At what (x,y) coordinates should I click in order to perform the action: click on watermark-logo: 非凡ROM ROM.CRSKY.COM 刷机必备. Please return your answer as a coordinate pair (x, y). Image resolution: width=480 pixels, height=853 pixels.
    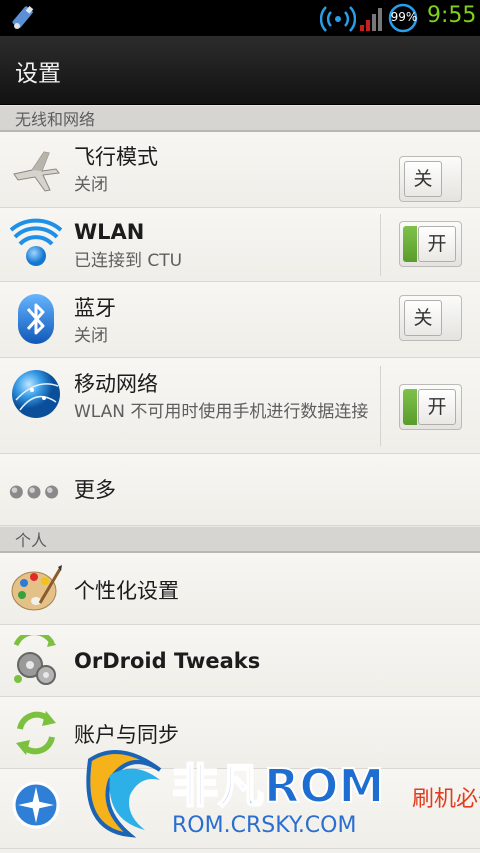
    Looking at the image, I should click on (283, 794).